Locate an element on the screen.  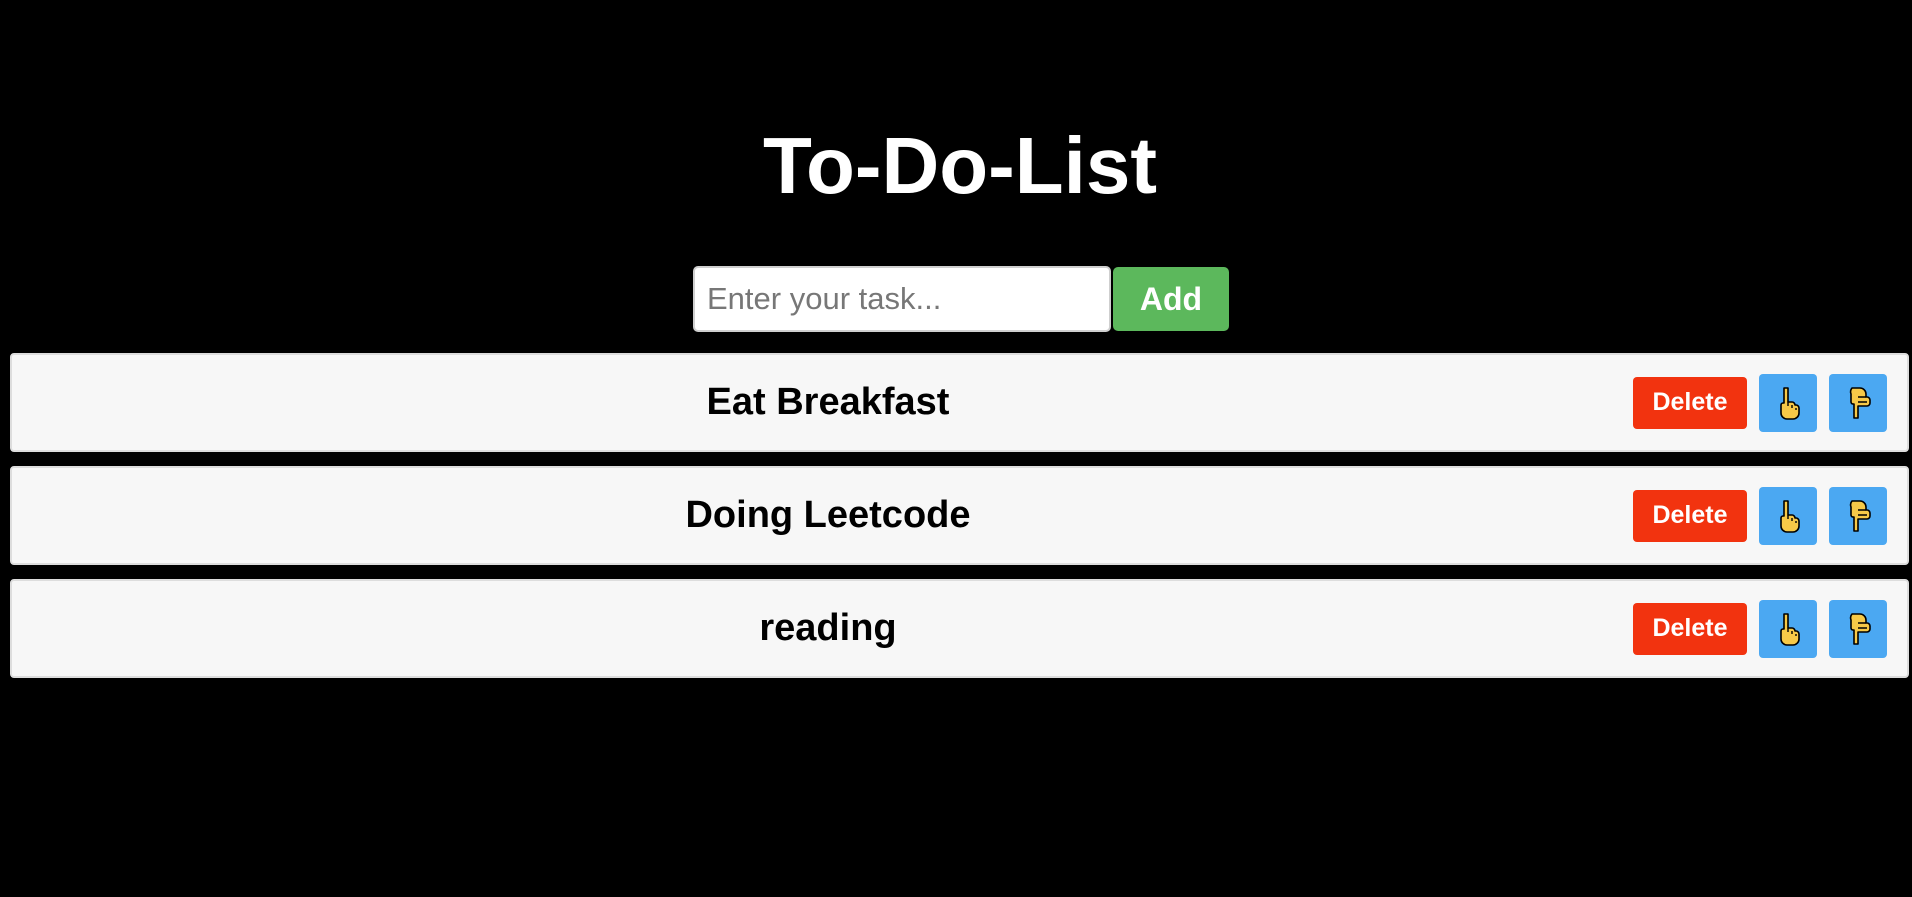
task-text: Doing Leetcode is located at coordinates (828, 515).